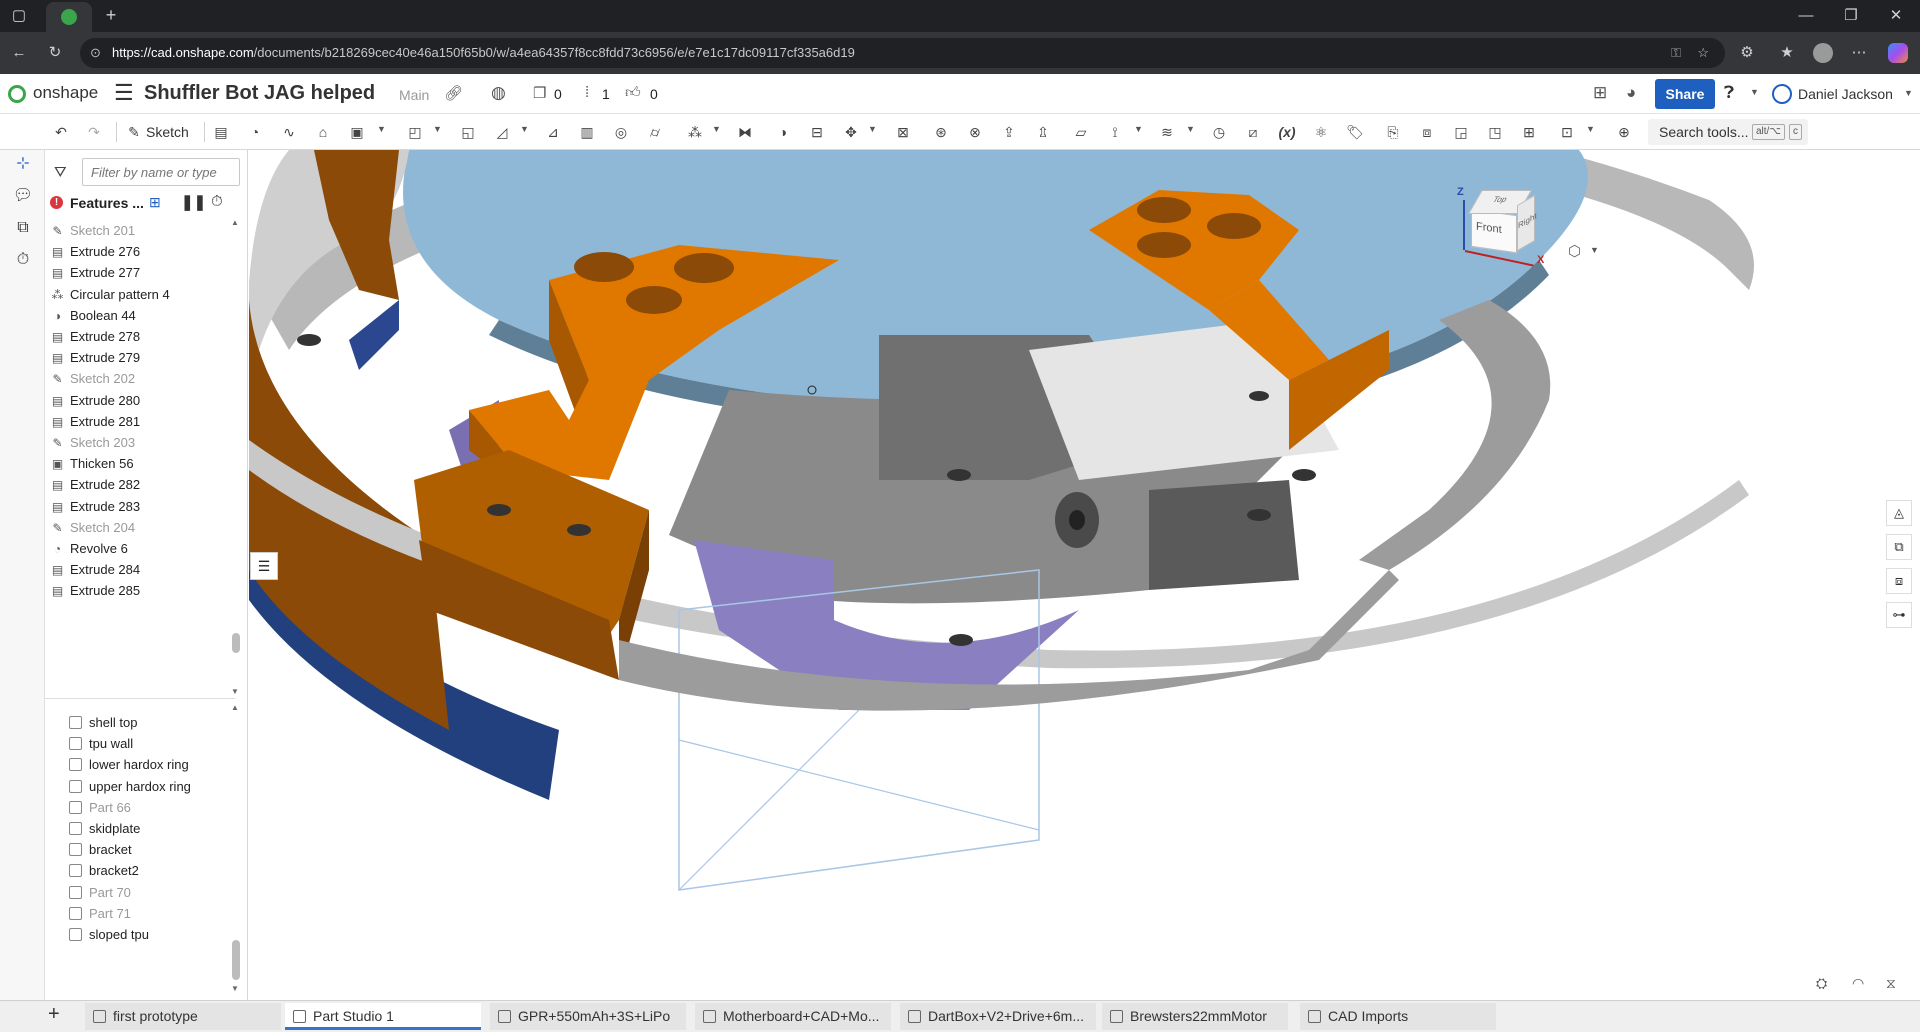  I want to click on share-button: Share, so click(1685, 94).